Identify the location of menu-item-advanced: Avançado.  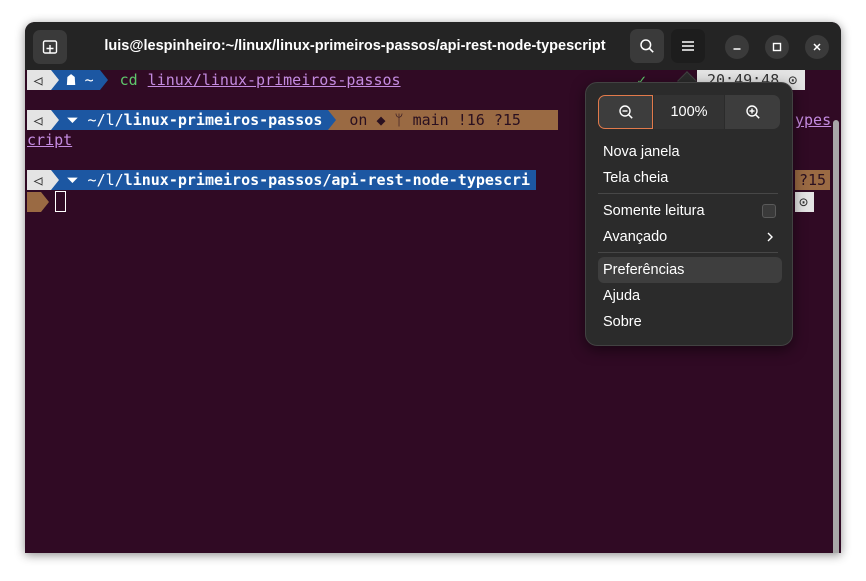
(690, 237).